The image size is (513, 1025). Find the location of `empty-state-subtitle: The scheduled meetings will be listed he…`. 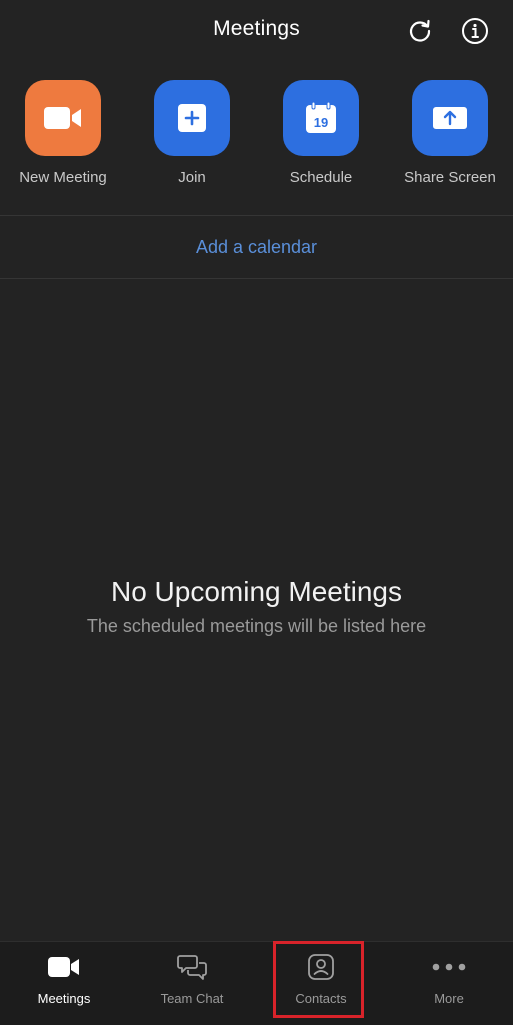

empty-state-subtitle: The scheduled meetings will be listed he… is located at coordinates (256, 626).